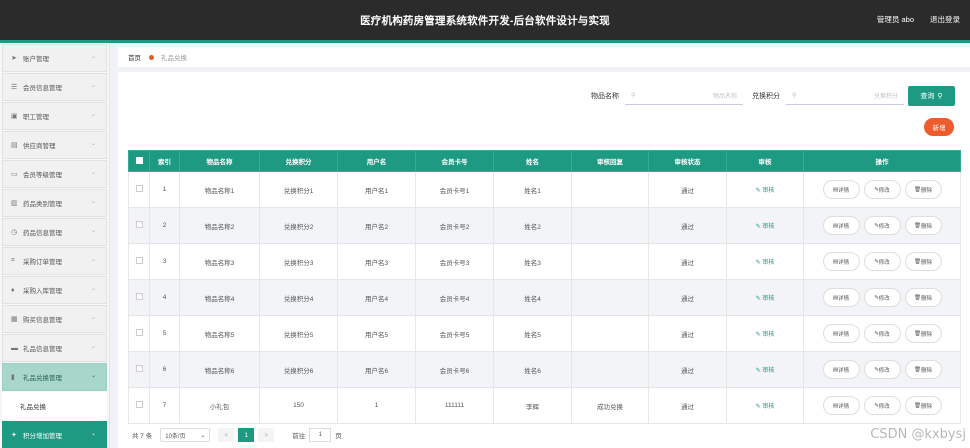  What do you see at coordinates (931, 96) in the screenshot?
I see `query-button: 查询 ⚲` at bounding box center [931, 96].